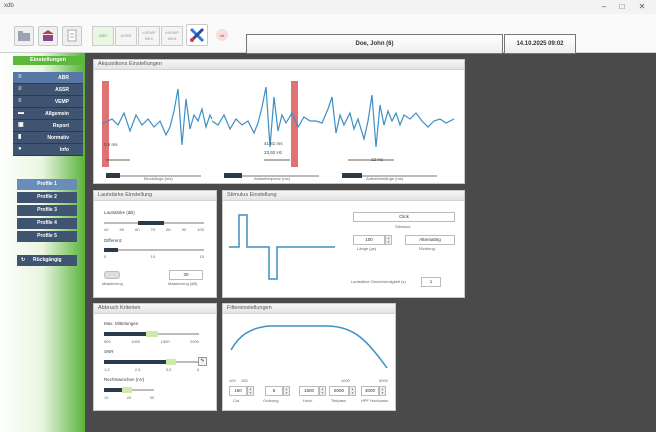 This screenshot has width=656, height=432. What do you see at coordinates (343, 196) in the screenshot?
I see `stimulus-title: Stimulus Einstellung` at bounding box center [343, 196].